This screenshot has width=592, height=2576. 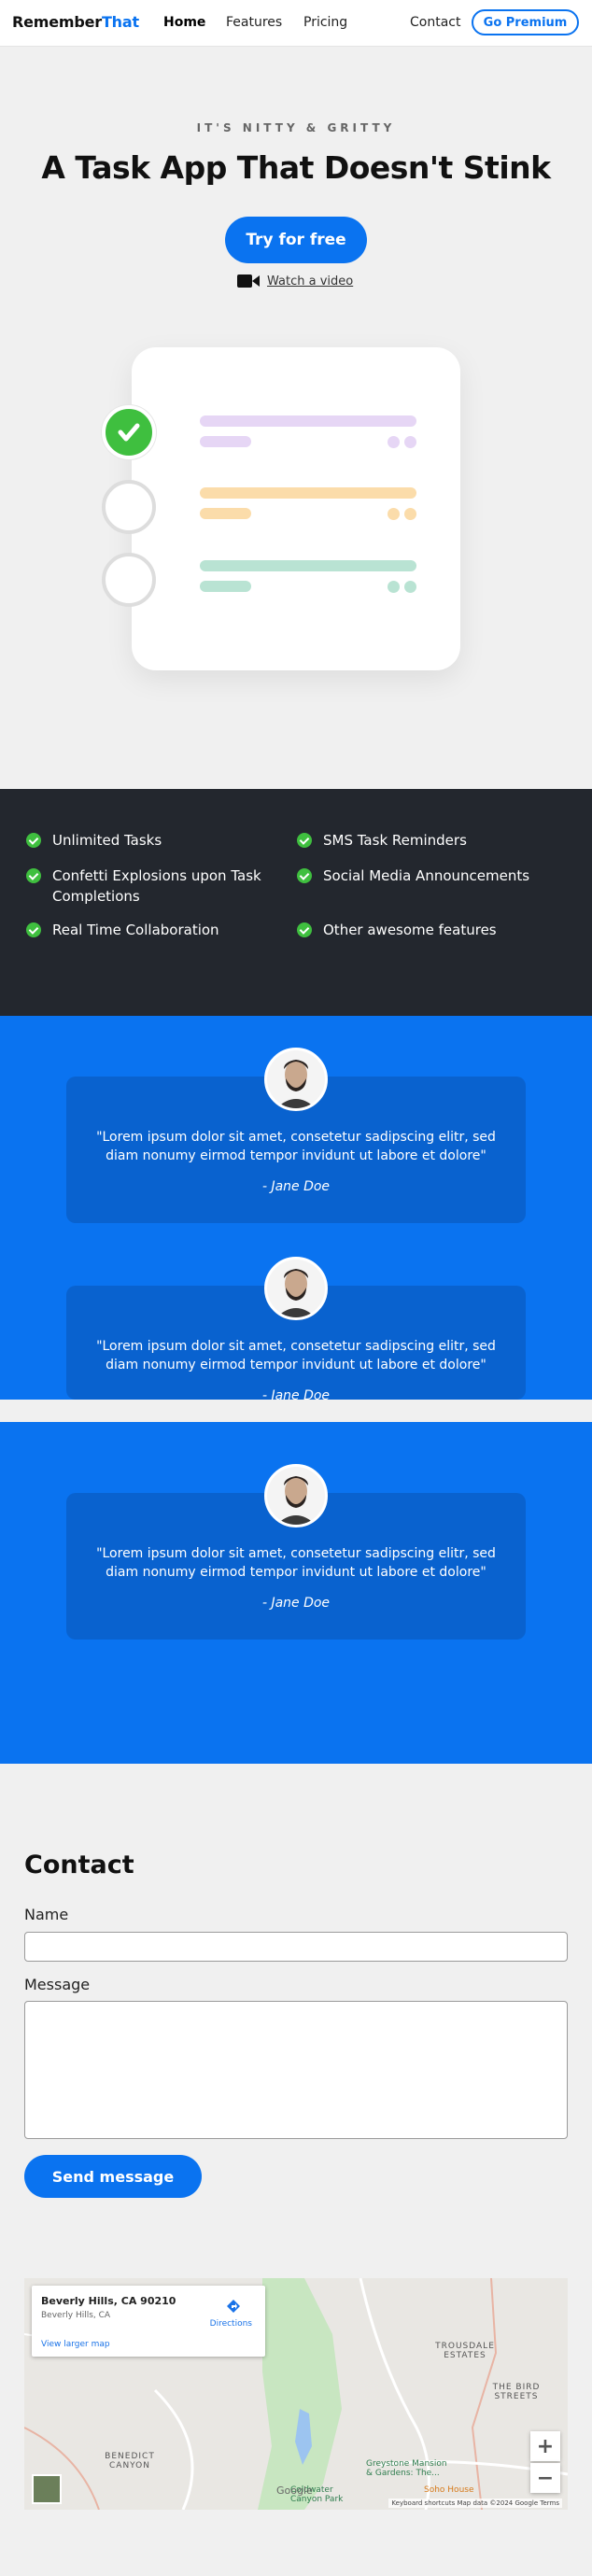 I want to click on feature-label: Unlimited Tasks, so click(x=107, y=840).